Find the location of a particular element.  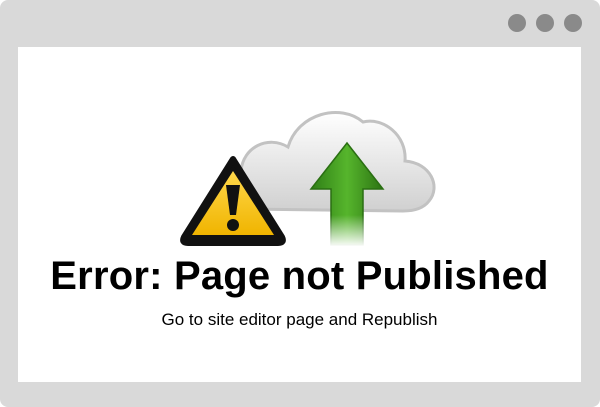

error-message: Go to site editor page and Republish is located at coordinates (299, 319).